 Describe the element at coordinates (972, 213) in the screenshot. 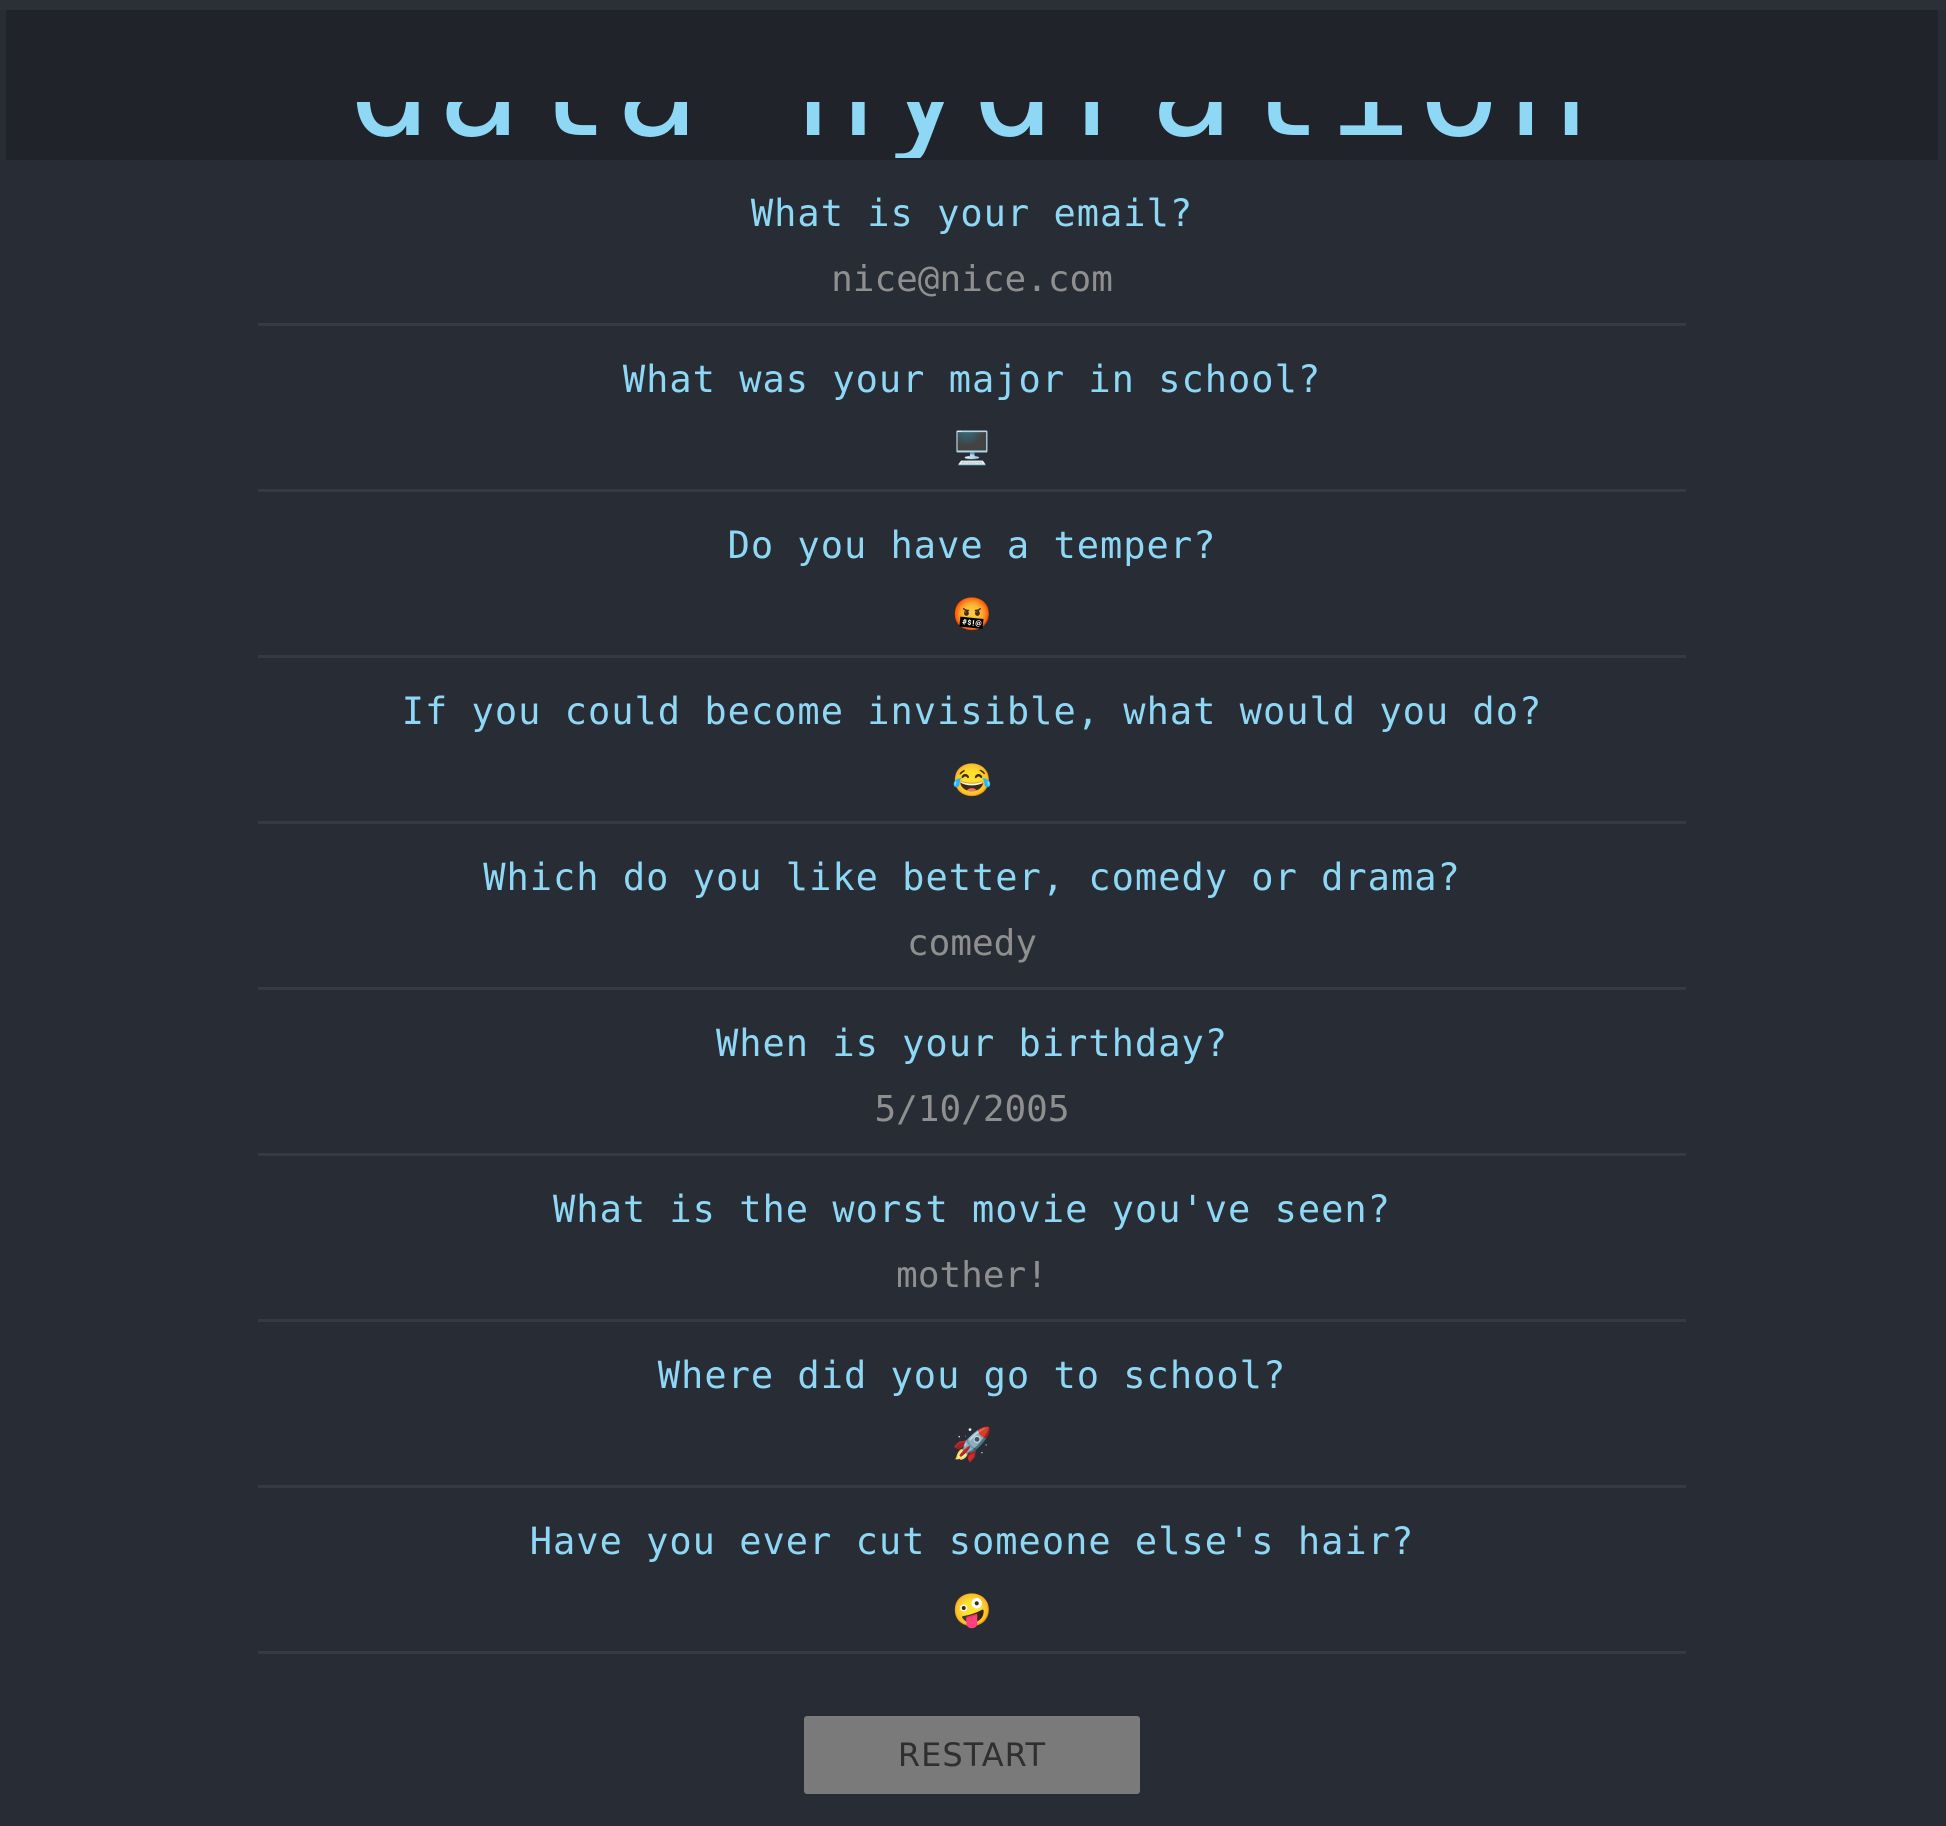

I see `question-text: What is your email?` at that location.